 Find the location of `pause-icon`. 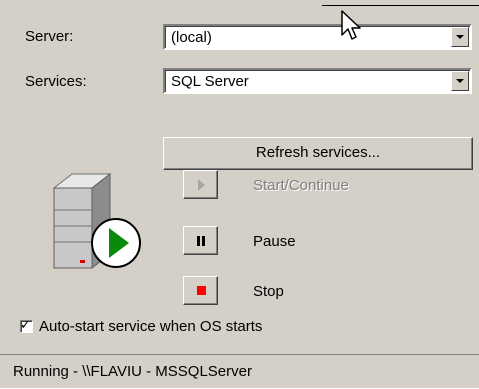

pause-icon is located at coordinates (201, 241).